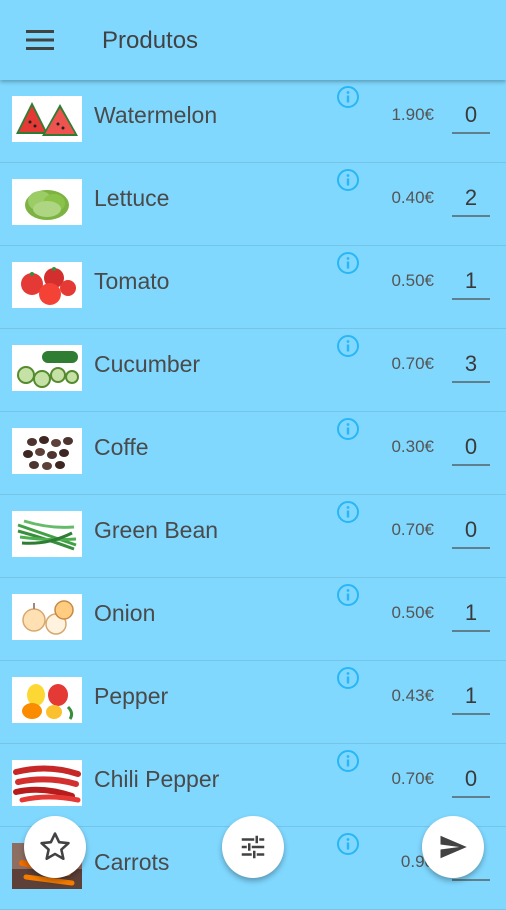  Describe the element at coordinates (253, 453) in the screenshot. I see `product-row-coffe: Coffe 0.30€` at that location.